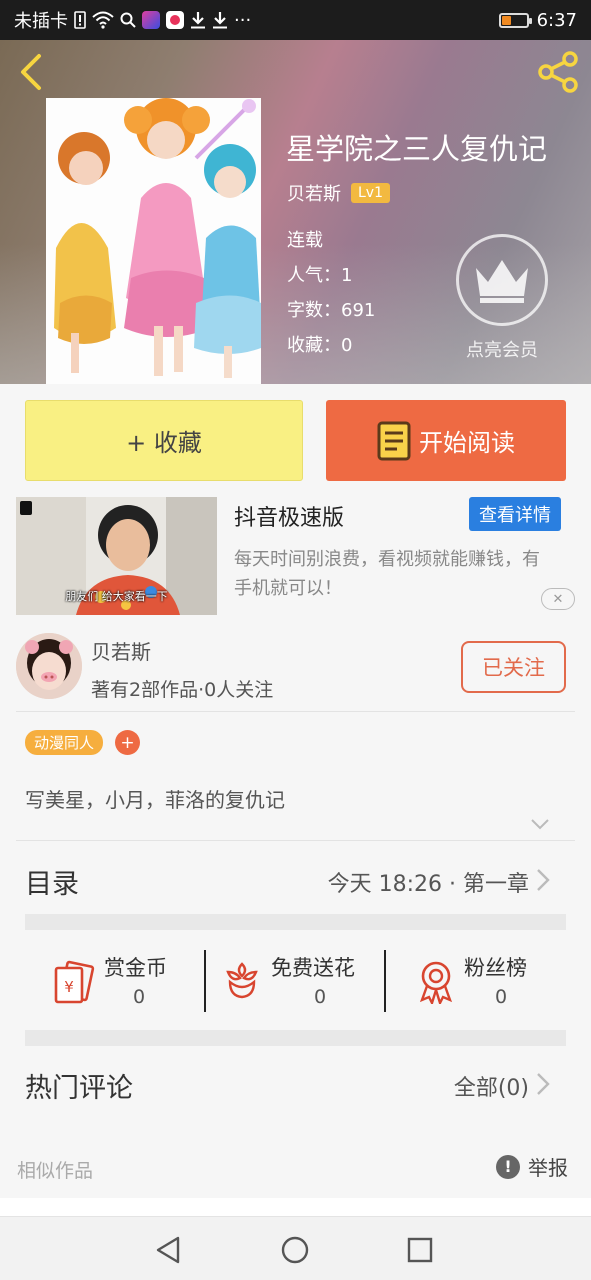  Describe the element at coordinates (556, 20) in the screenshot. I see `clock: 6:37` at that location.